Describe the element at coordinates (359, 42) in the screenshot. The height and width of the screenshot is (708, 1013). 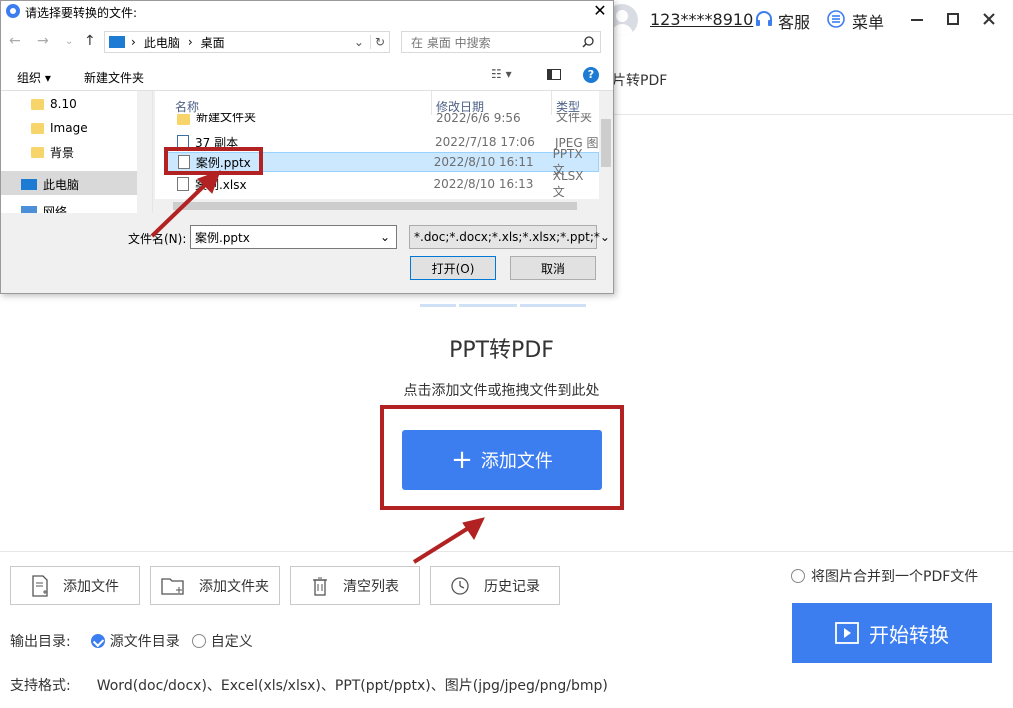
I see `address-dropdown-icon: ⌄` at that location.